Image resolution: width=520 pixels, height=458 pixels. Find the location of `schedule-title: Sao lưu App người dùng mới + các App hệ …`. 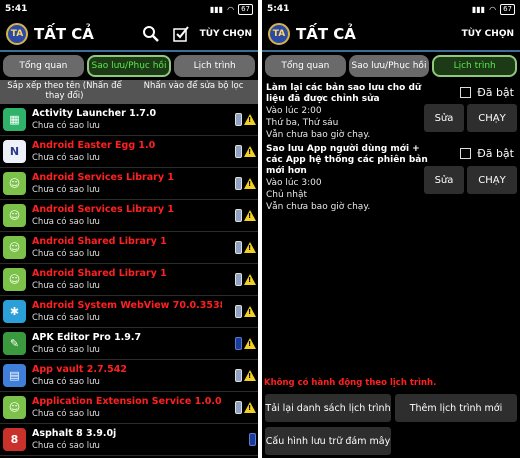

schedule-title: Sao lưu App người dùng mới + các App hệ … is located at coordinates (350, 160).